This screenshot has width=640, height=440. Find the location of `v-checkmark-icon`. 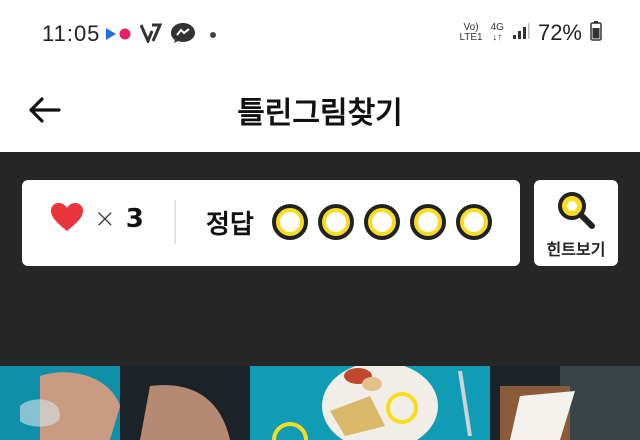

v-checkmark-icon is located at coordinates (151, 35).